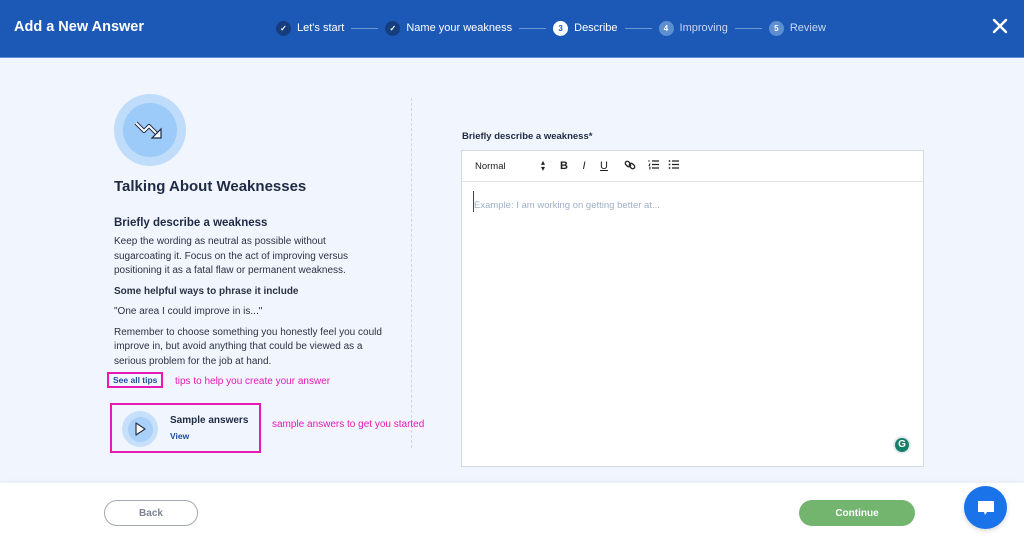  I want to click on step-label: Improving, so click(703, 28).